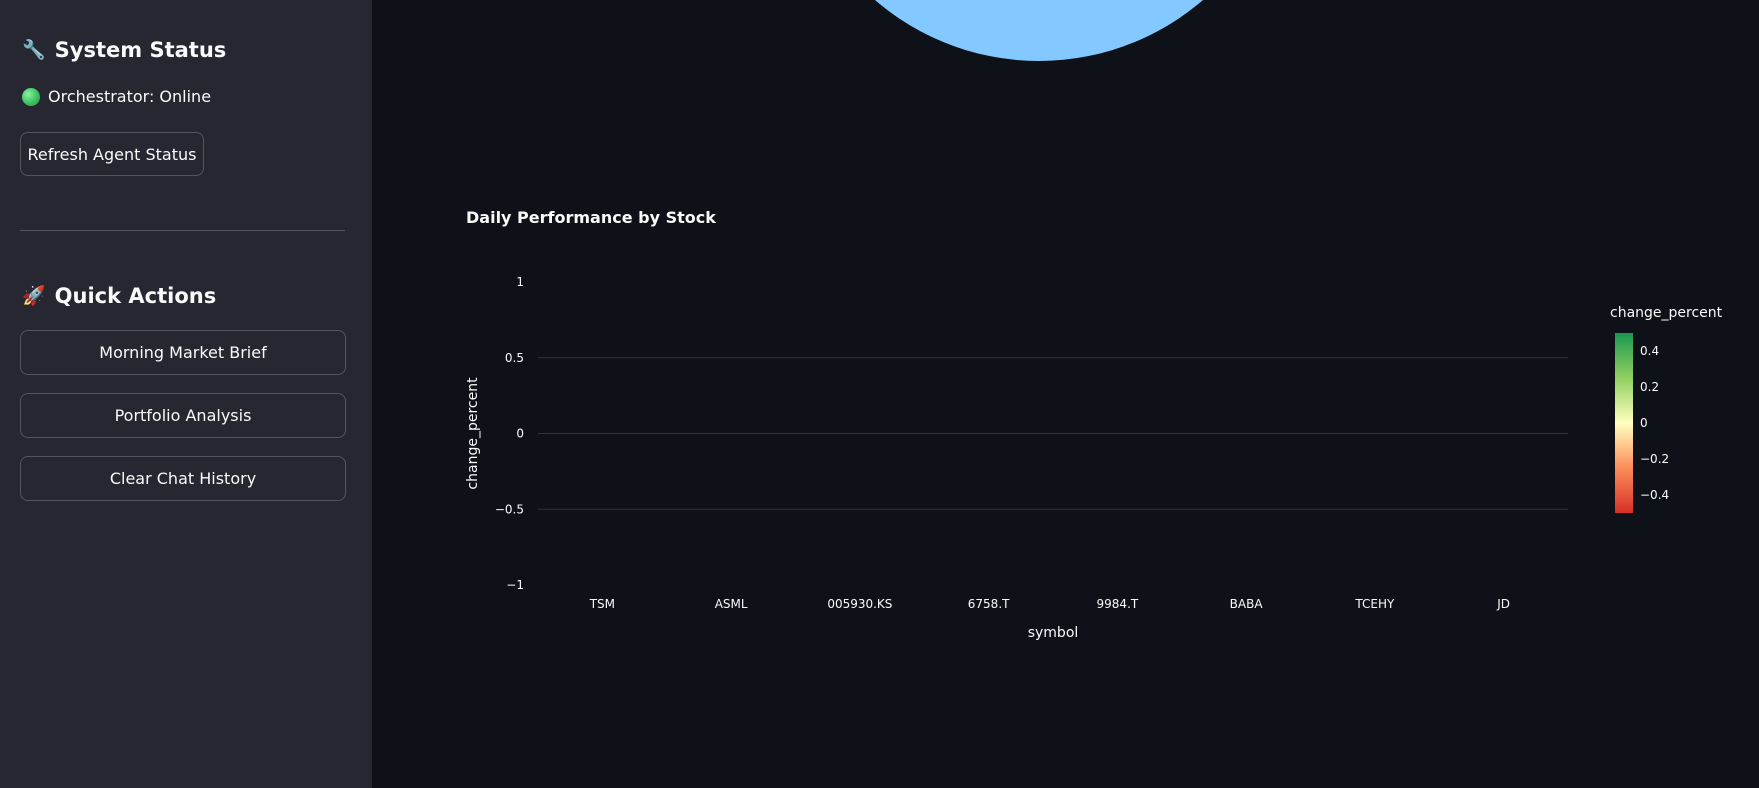  Describe the element at coordinates (135, 296) in the screenshot. I see `quick-actions-title: Quick Actions` at that location.